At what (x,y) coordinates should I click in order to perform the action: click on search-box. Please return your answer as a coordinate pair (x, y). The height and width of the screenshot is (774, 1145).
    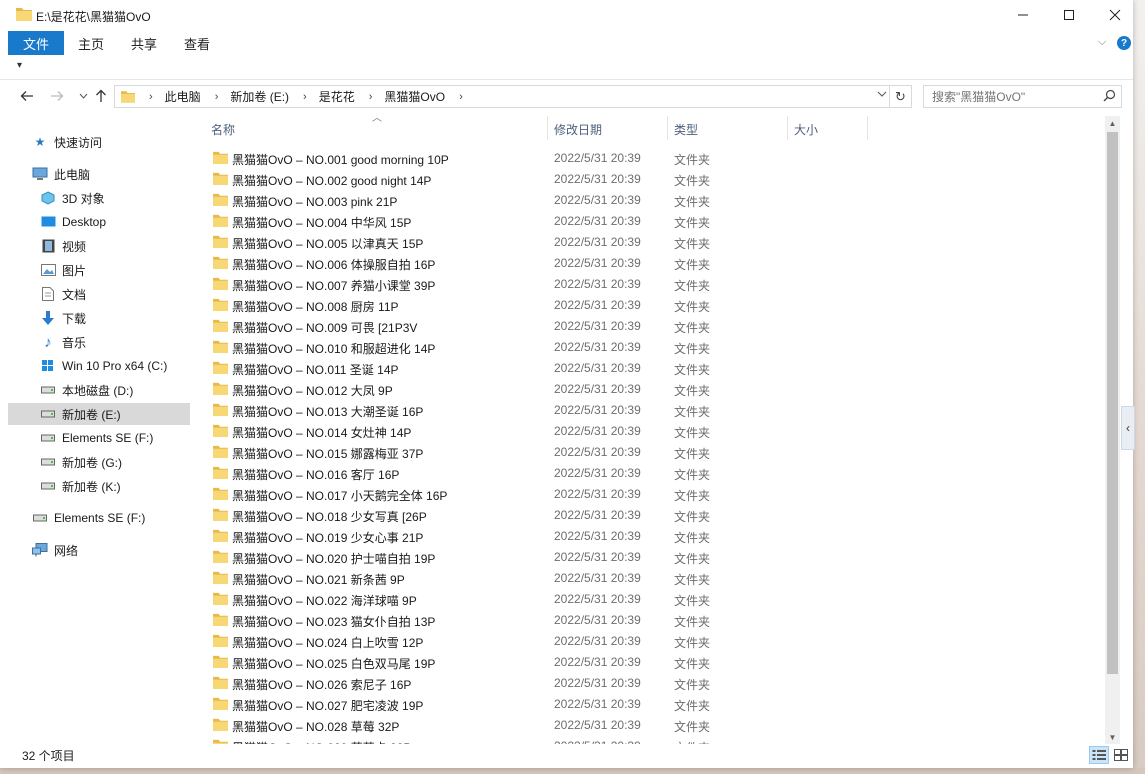
    Looking at the image, I should click on (1022, 96).